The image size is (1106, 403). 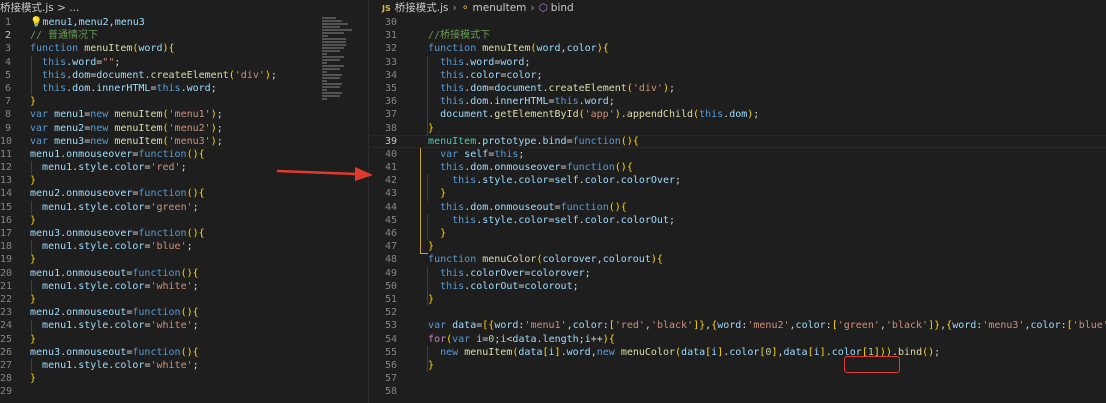 I want to click on code-line: 1 💡menu1,menu2,menu3, so click(x=158, y=22).